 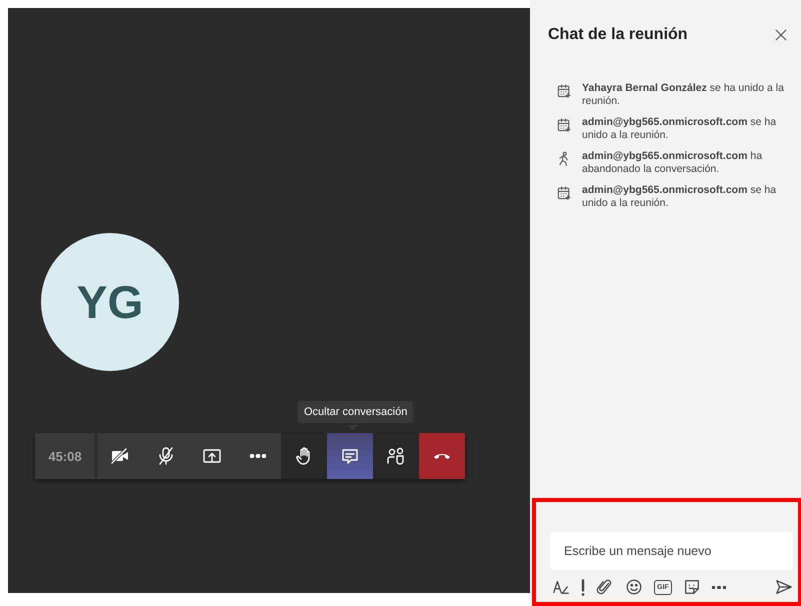 What do you see at coordinates (65, 456) in the screenshot?
I see `call-timer: 45:08` at bounding box center [65, 456].